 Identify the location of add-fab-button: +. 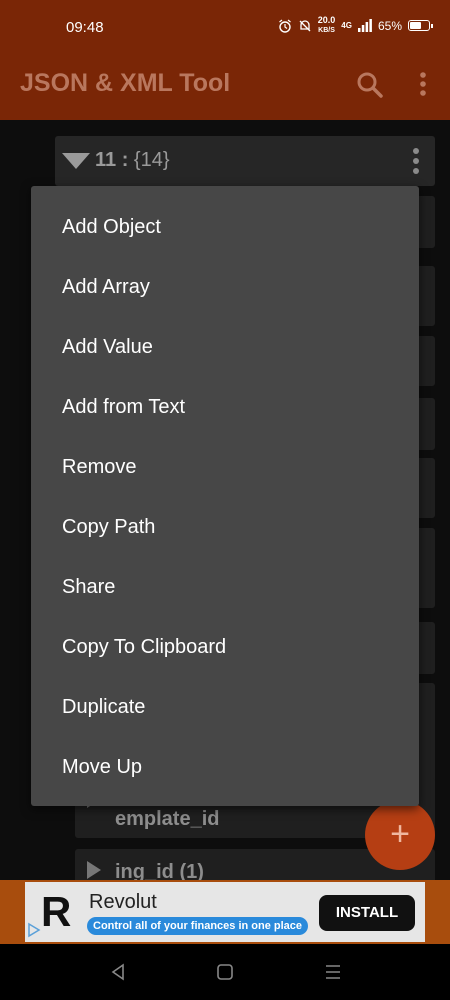
(400, 835).